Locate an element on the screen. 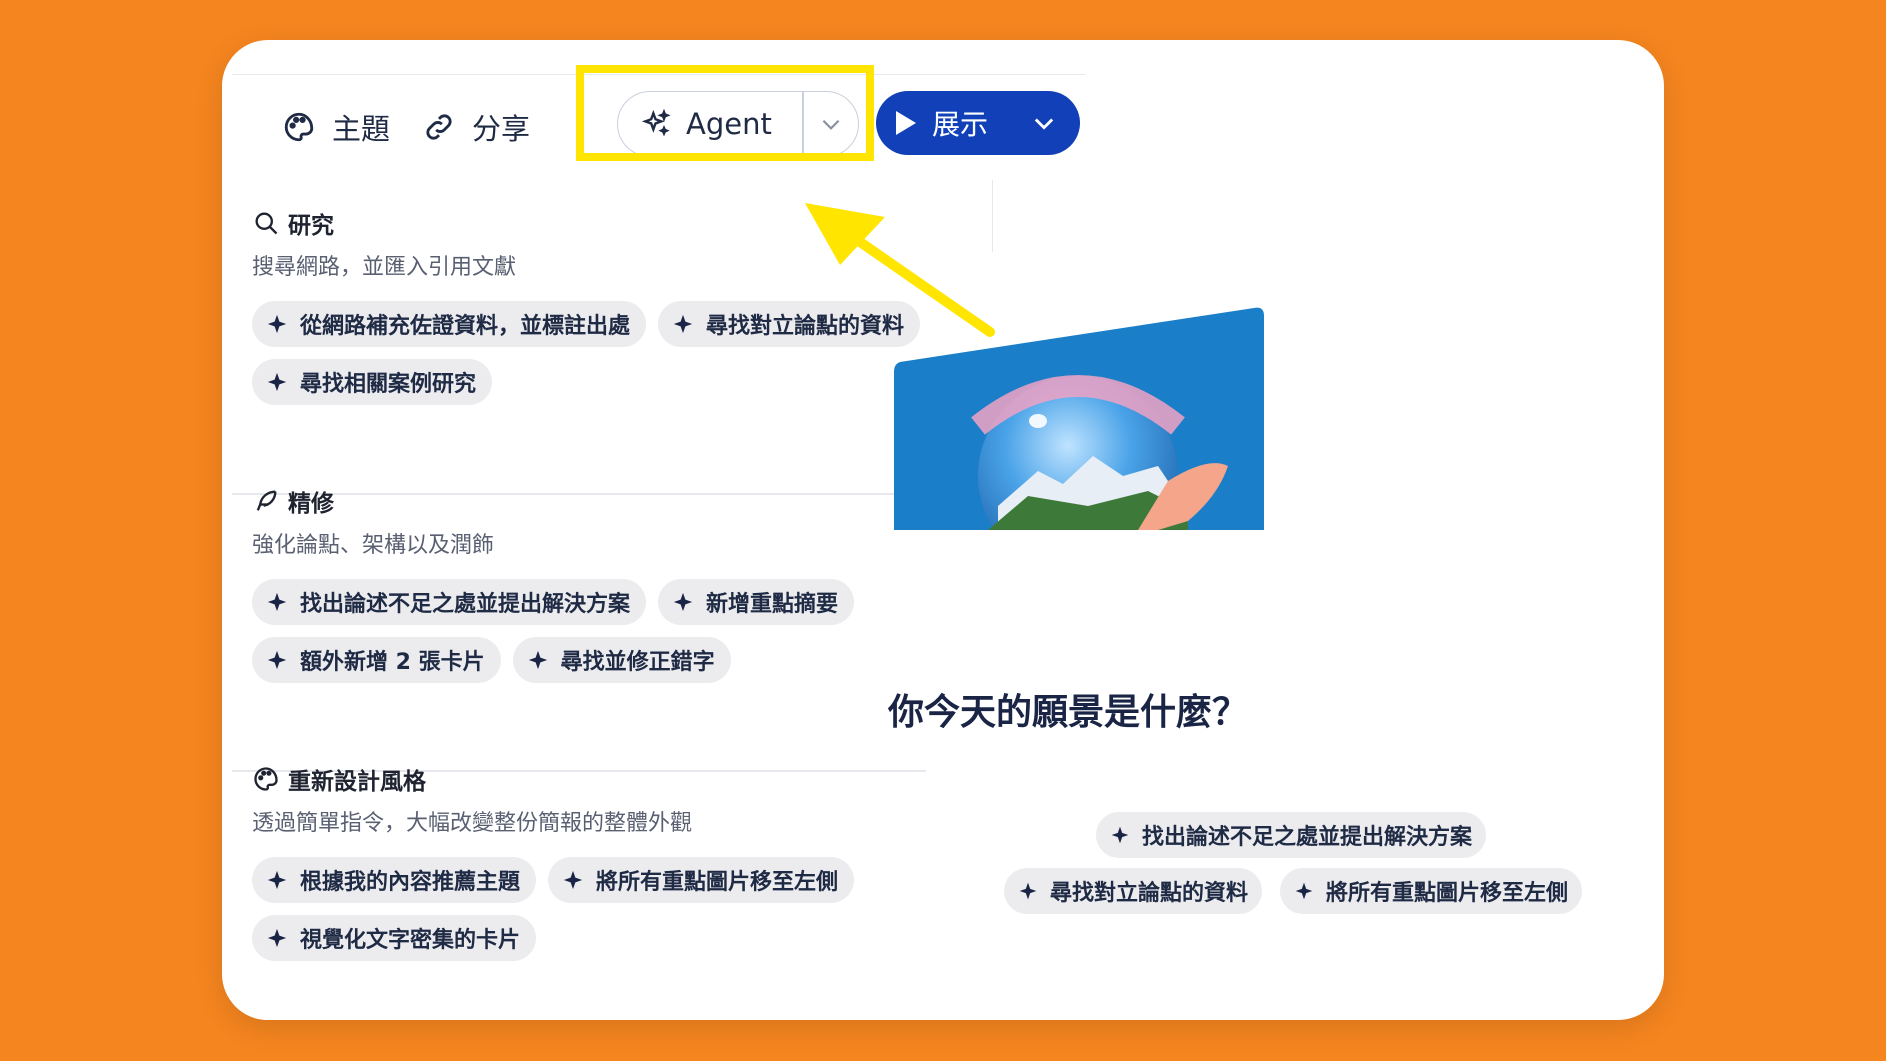 This screenshot has height=1061, width=1886. chip-label: 尋找對立論點的資料 is located at coordinates (1149, 893).